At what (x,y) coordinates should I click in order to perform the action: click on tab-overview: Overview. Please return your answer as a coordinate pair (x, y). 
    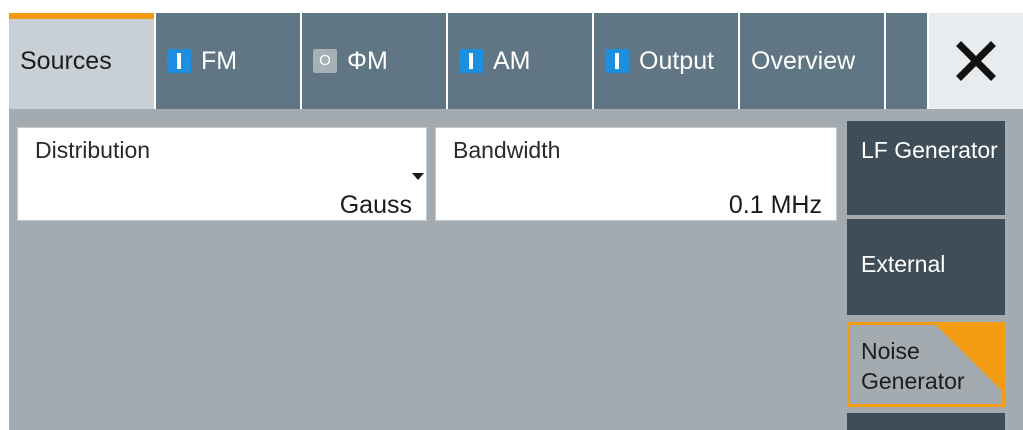
    Looking at the image, I should click on (812, 61).